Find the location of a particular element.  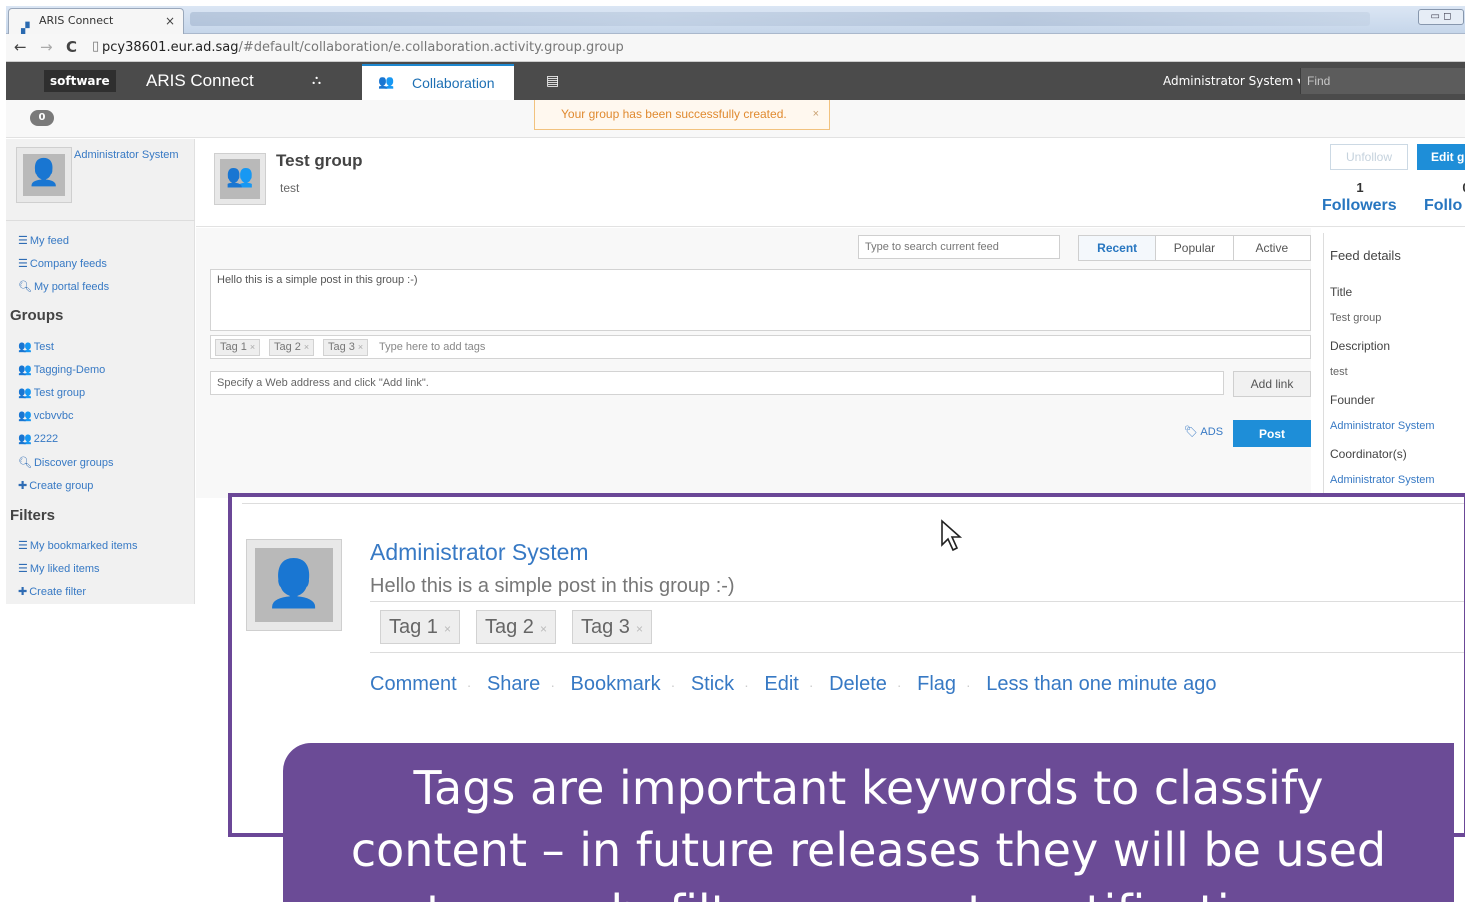

followers-link: Followers is located at coordinates (1359, 206).